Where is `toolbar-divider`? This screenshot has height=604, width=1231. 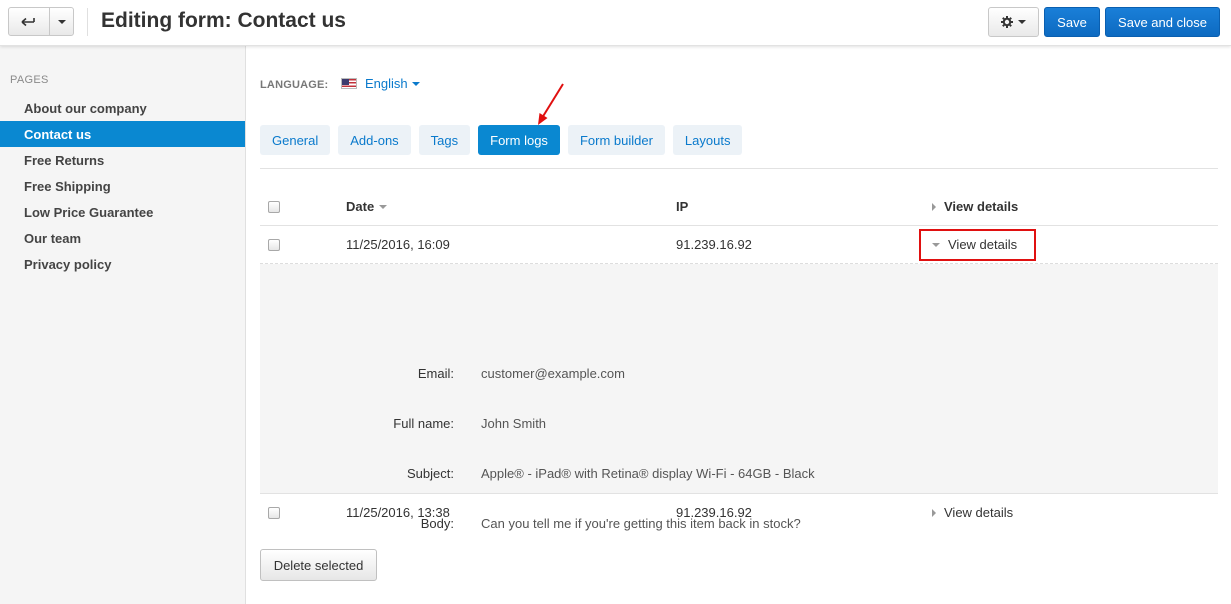 toolbar-divider is located at coordinates (87, 22).